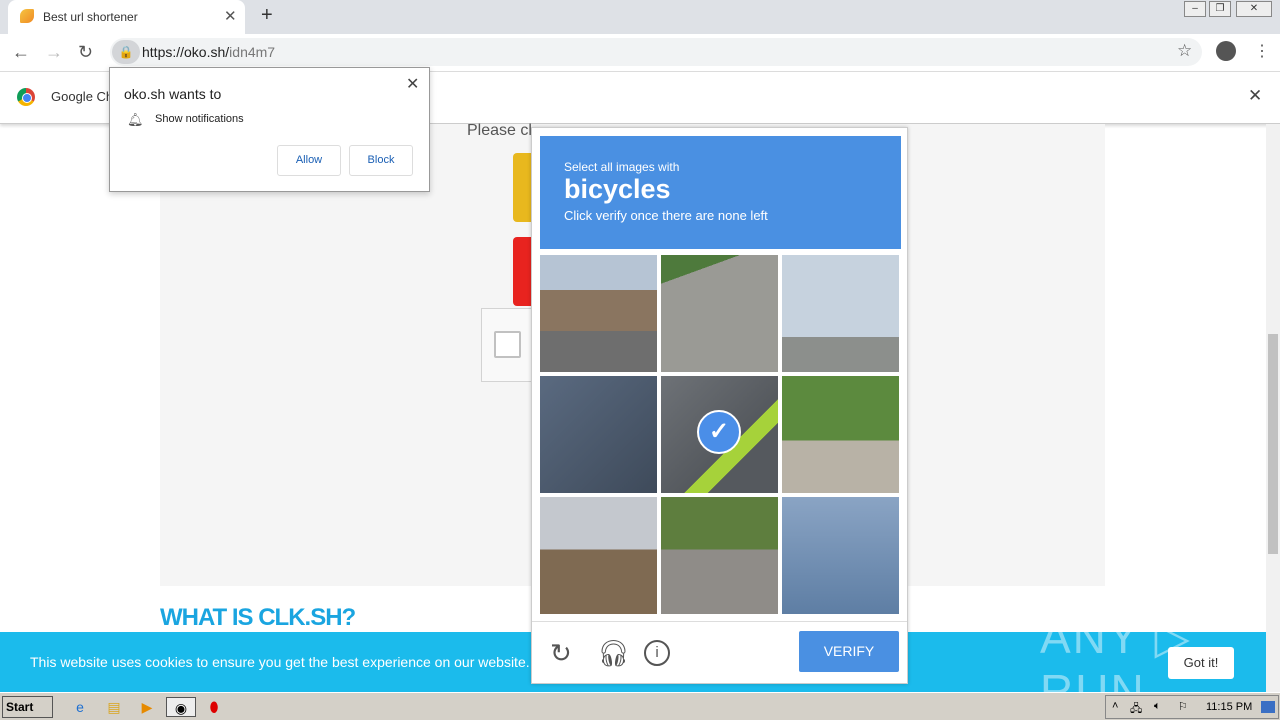  Describe the element at coordinates (719, 621) in the screenshot. I see `divider` at that location.